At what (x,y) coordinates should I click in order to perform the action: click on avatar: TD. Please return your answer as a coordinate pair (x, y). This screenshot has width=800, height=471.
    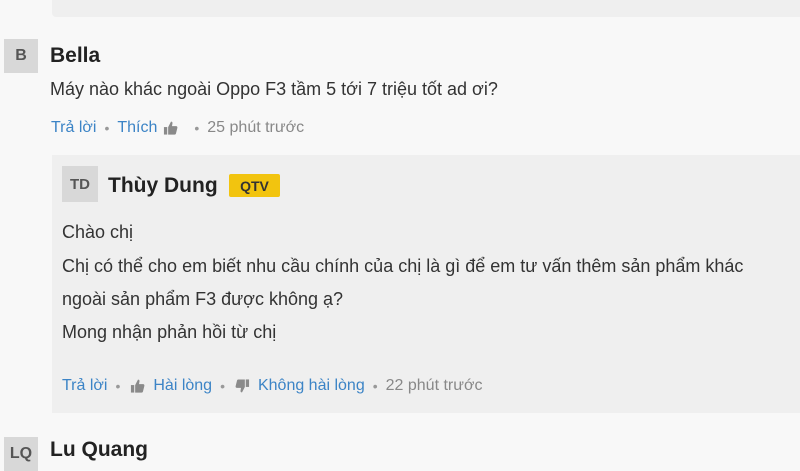
    Looking at the image, I should click on (80, 184).